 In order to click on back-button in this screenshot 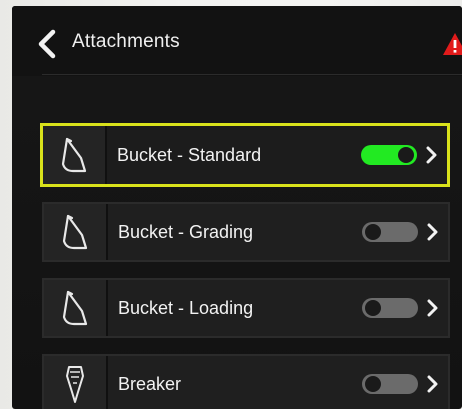, I will do `click(47, 44)`.